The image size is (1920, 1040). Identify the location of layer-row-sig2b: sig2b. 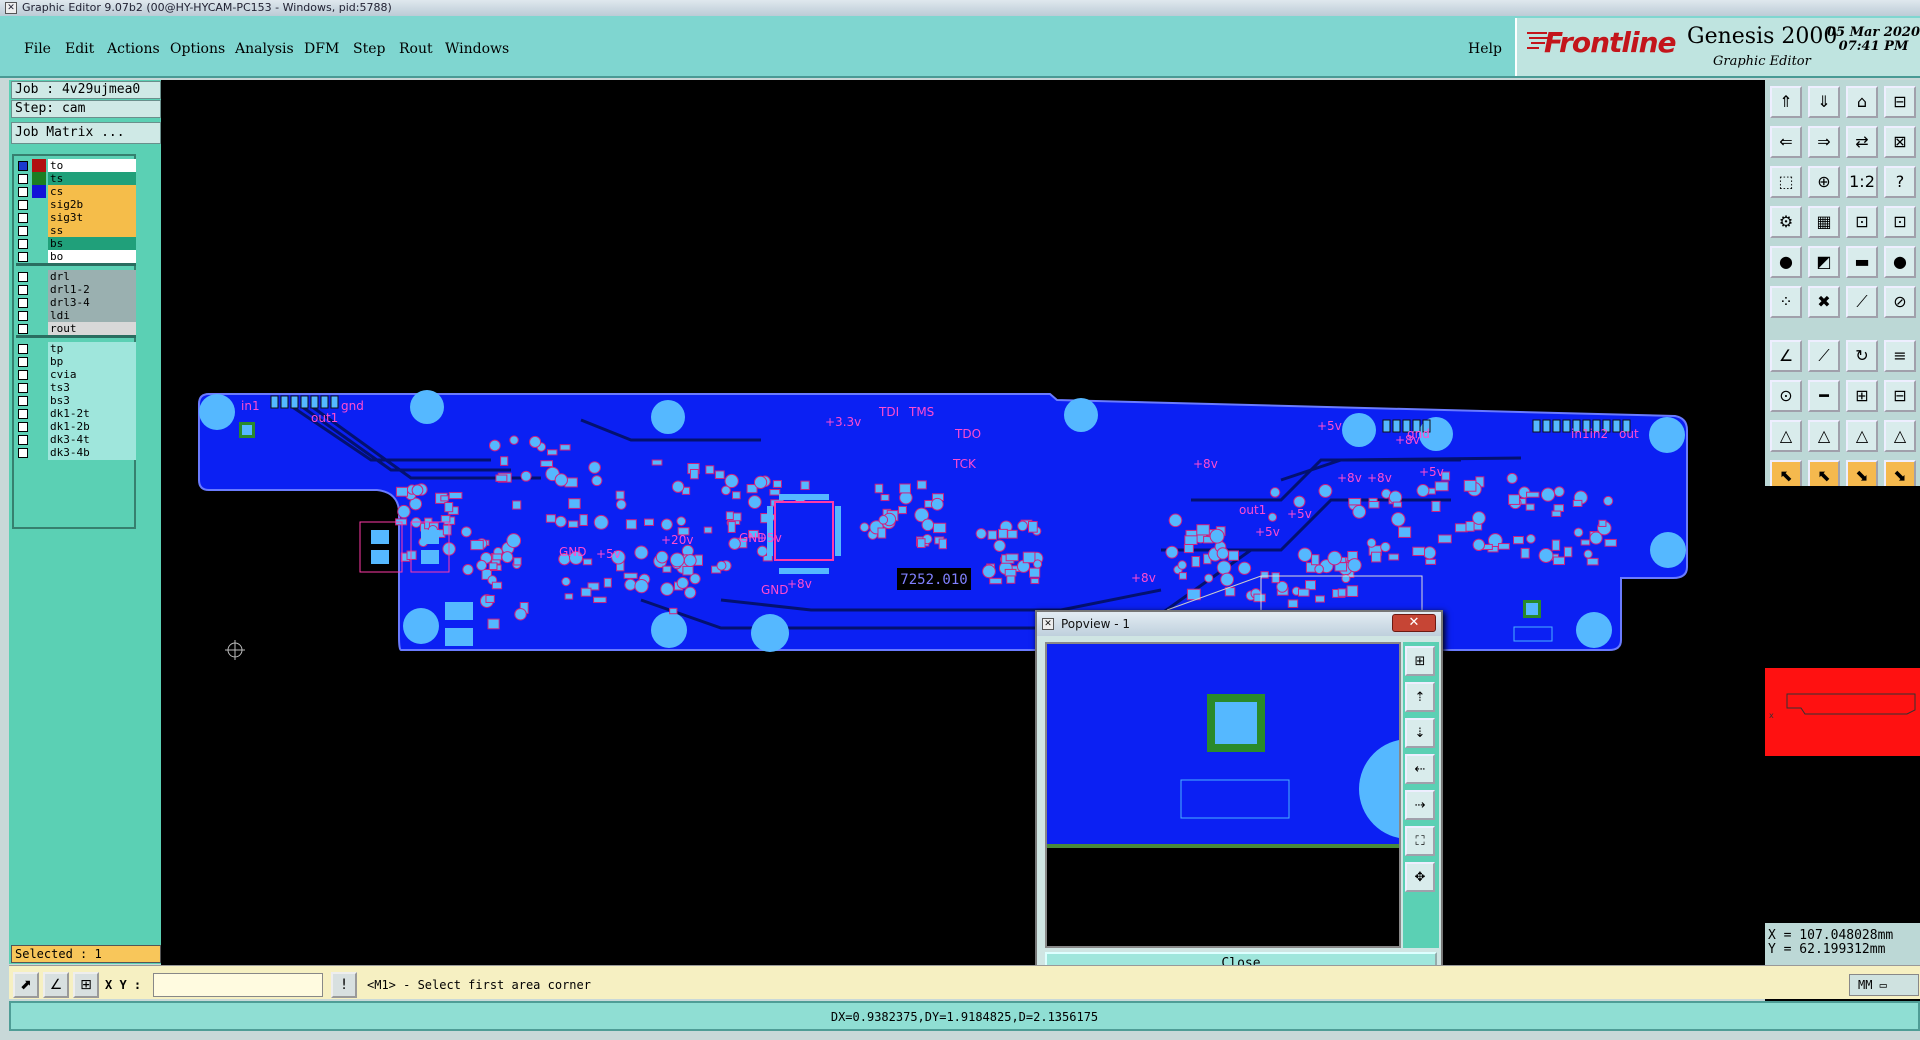
(76, 205).